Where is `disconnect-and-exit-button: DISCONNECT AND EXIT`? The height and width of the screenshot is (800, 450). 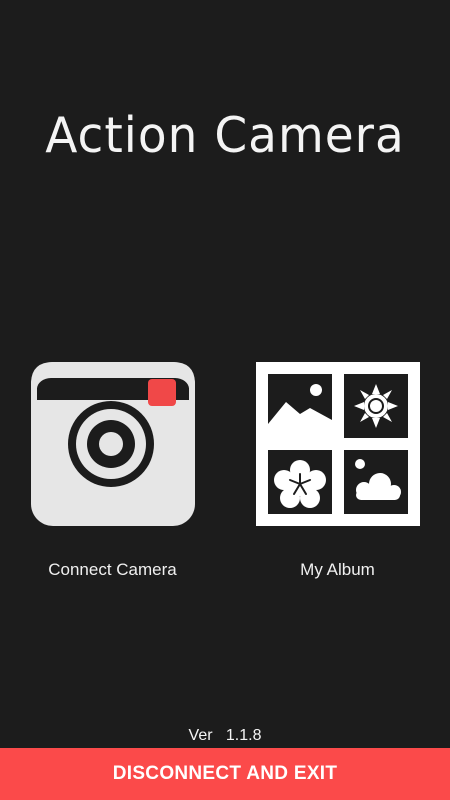 disconnect-and-exit-button: DISCONNECT AND EXIT is located at coordinates (225, 774).